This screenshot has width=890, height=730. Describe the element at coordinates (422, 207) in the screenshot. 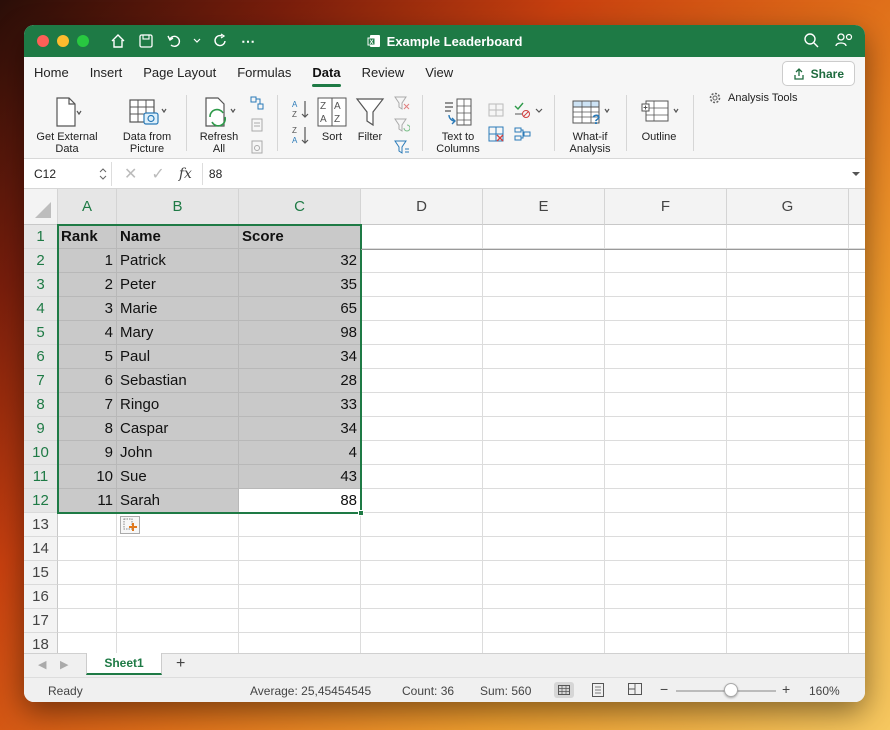

I see `column-header-d: D` at that location.